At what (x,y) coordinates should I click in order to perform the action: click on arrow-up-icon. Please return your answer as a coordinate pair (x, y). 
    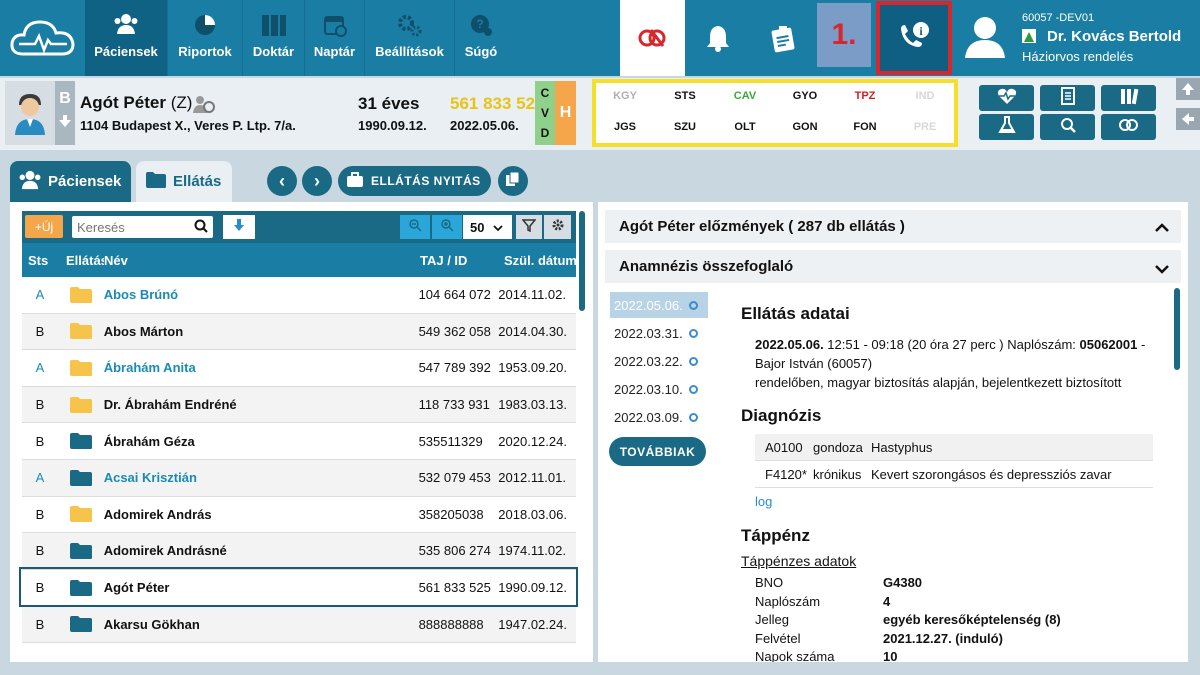
    Looking at the image, I should click on (1188, 89).